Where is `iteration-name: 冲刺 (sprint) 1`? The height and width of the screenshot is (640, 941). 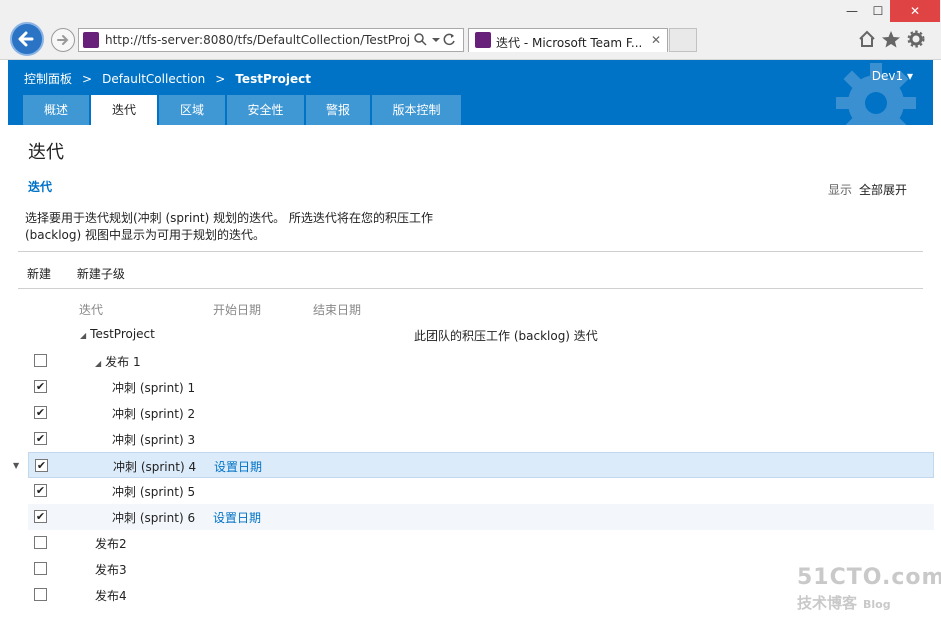 iteration-name: 冲刺 (sprint) 1 is located at coordinates (153, 387).